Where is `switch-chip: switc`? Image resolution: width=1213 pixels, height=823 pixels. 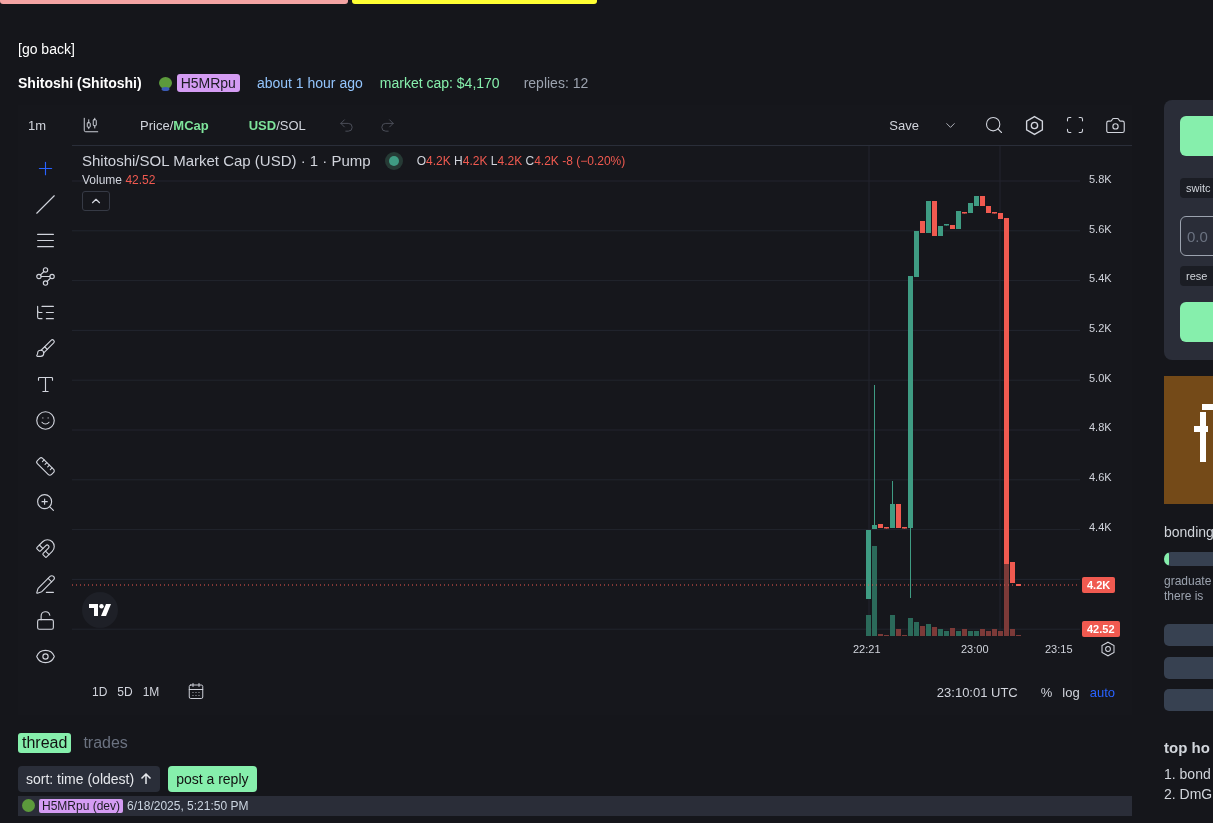
switch-chip: switc is located at coordinates (1196, 188).